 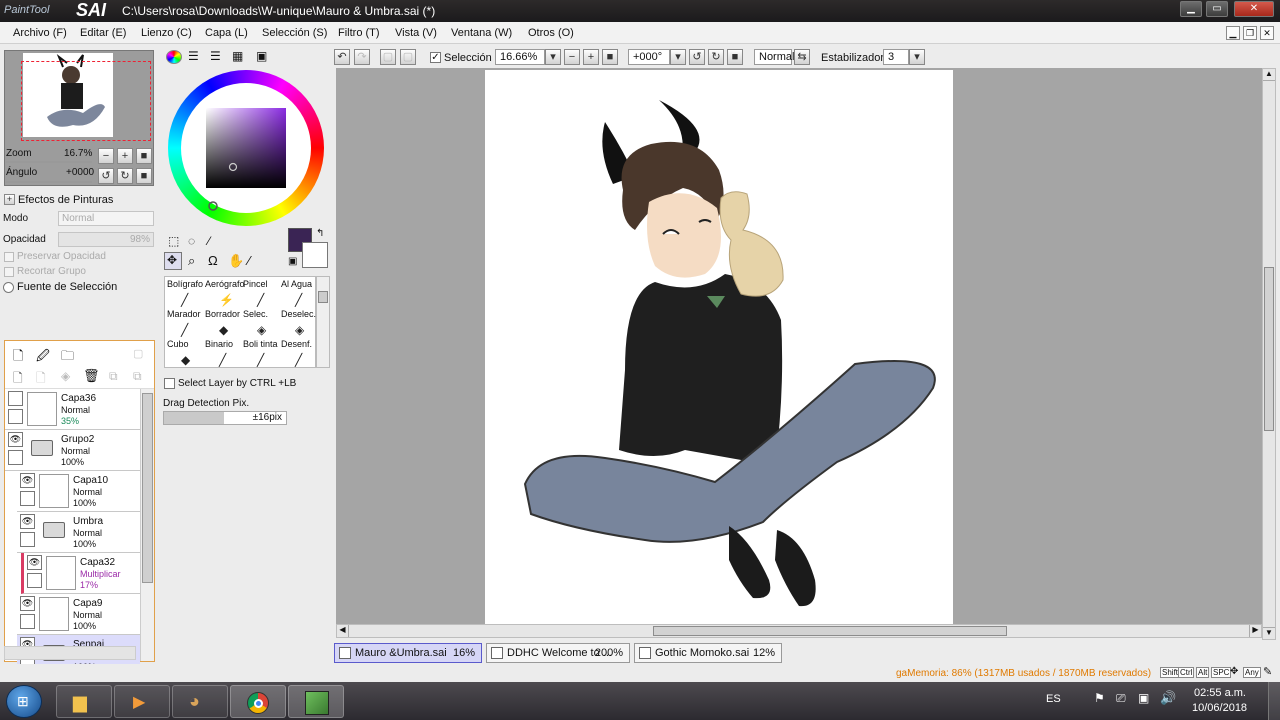 What do you see at coordinates (610, 57) in the screenshot?
I see `toolbar-zoom-reset-button: ■` at bounding box center [610, 57].